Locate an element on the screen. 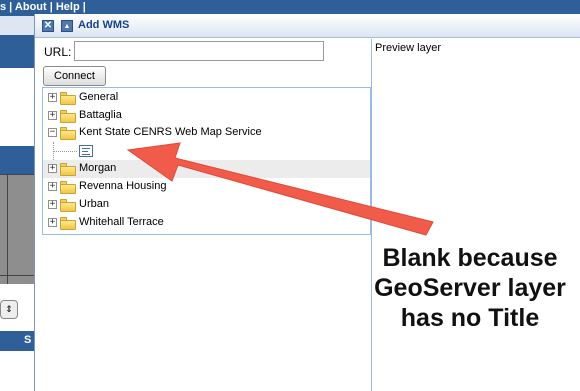 This screenshot has height=391, width=580. preview-layer-label: Preview layer is located at coordinates (408, 48).